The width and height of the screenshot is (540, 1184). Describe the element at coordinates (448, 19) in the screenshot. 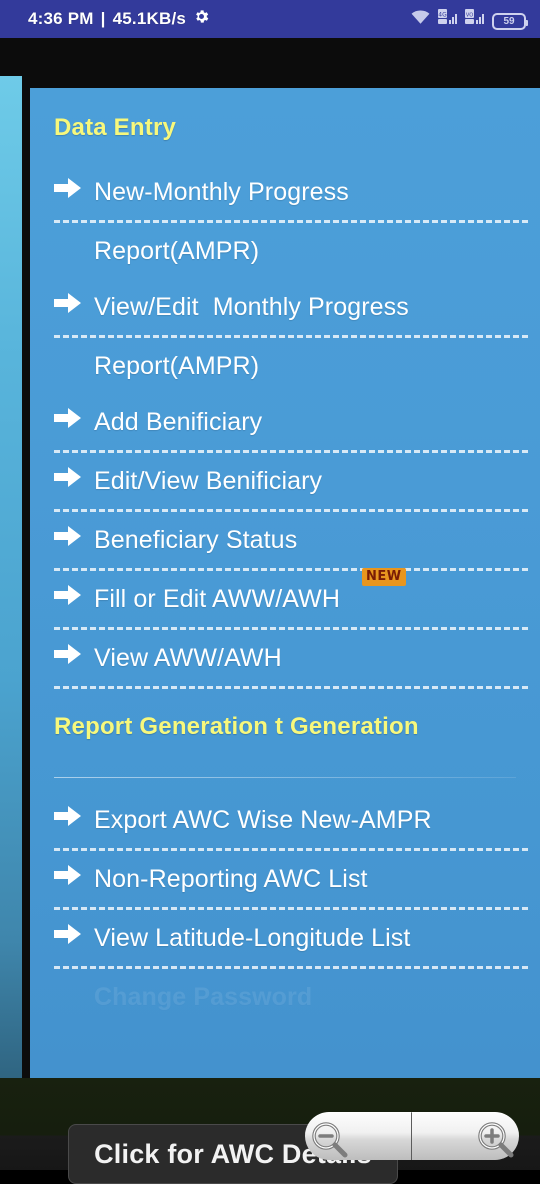

I see `sim1-signal-4g-icon: 4G` at that location.